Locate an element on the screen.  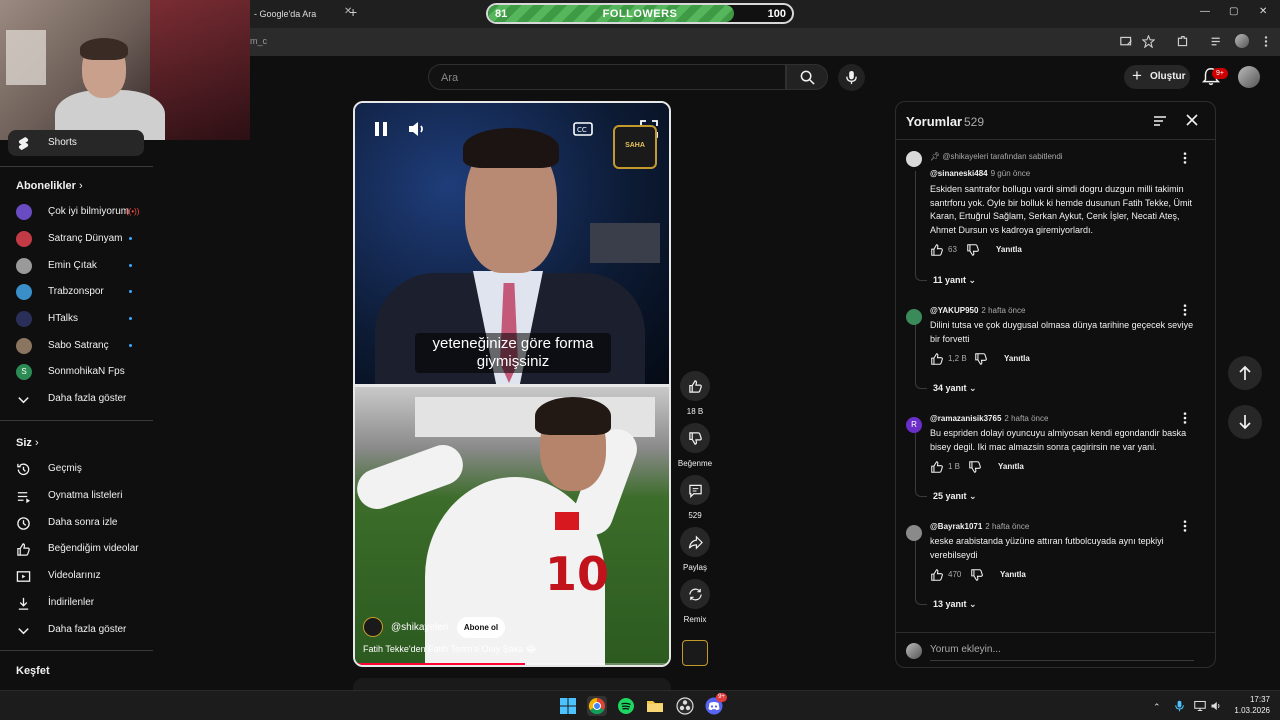
history-icon is located at coordinates (23, 469).